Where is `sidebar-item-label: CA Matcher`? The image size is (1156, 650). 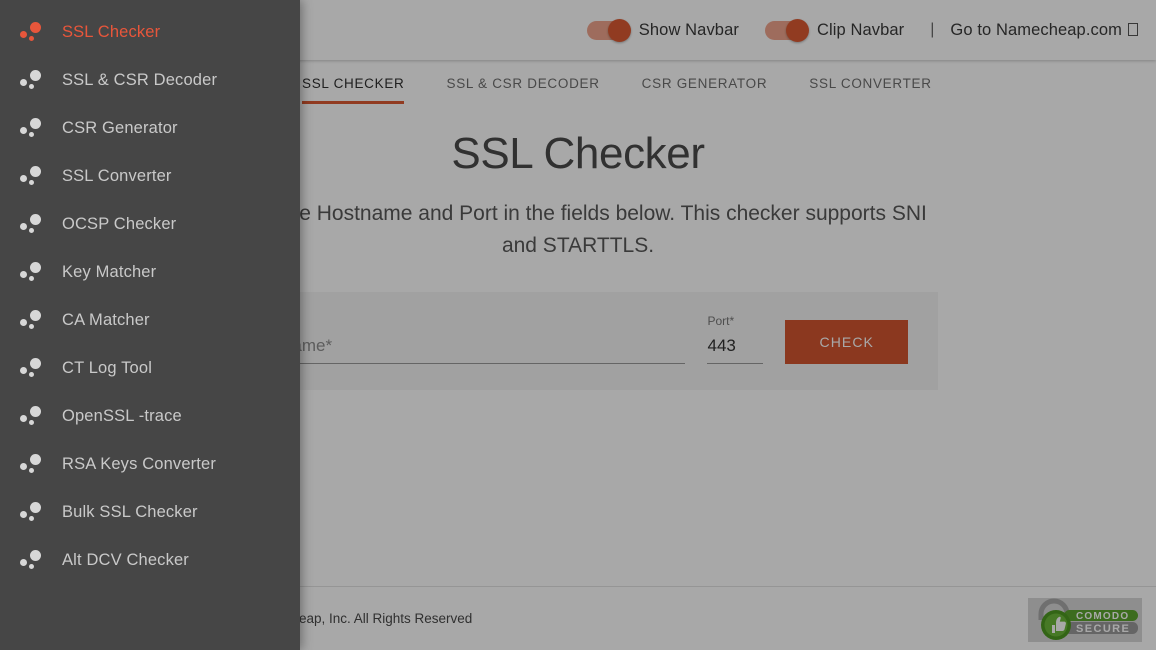
sidebar-item-label: CA Matcher is located at coordinates (106, 319).